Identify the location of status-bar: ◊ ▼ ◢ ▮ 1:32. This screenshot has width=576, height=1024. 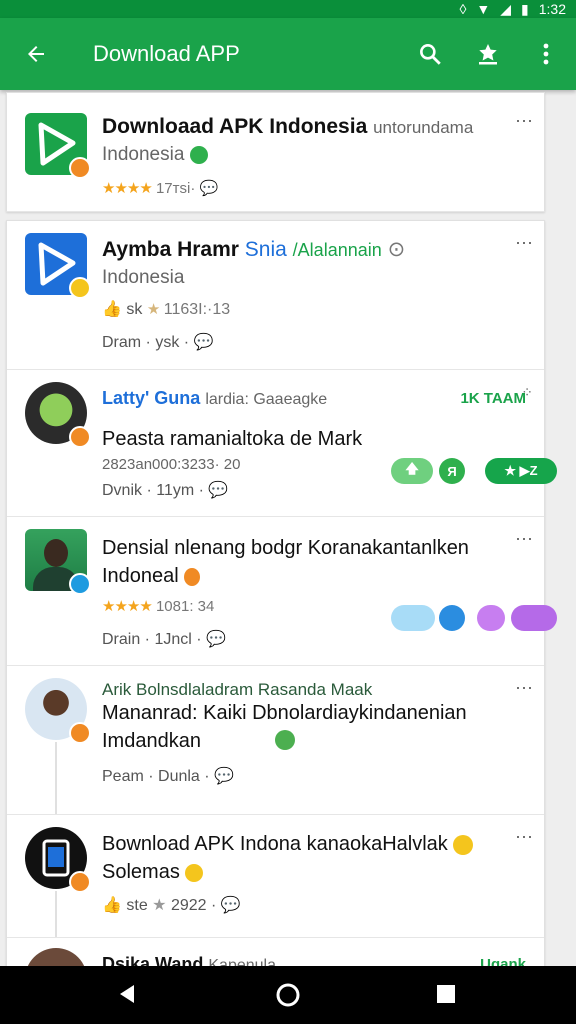
(288, 9).